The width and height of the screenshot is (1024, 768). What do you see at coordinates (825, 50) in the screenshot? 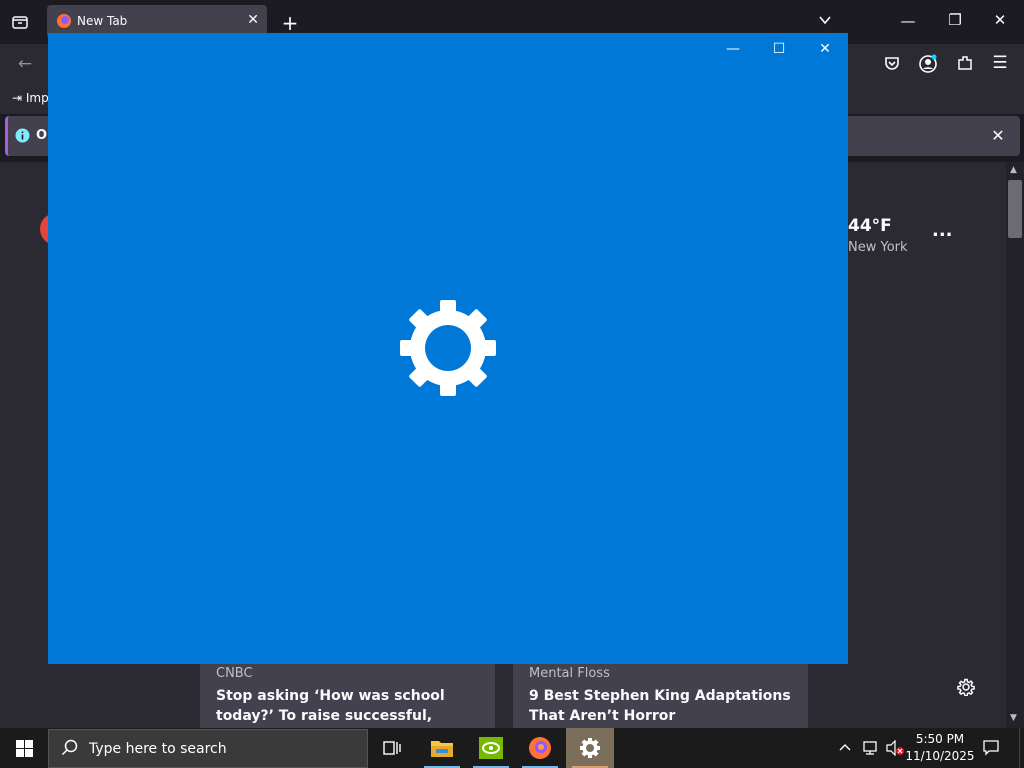
I see `splash-close-icon: ✕` at bounding box center [825, 50].